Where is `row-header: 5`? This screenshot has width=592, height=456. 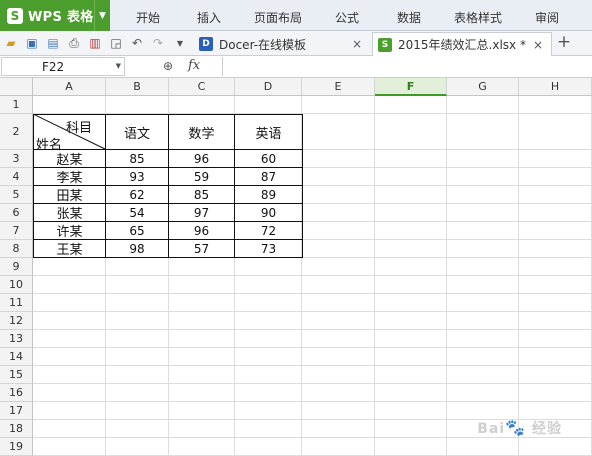 row-header: 5 is located at coordinates (16, 195).